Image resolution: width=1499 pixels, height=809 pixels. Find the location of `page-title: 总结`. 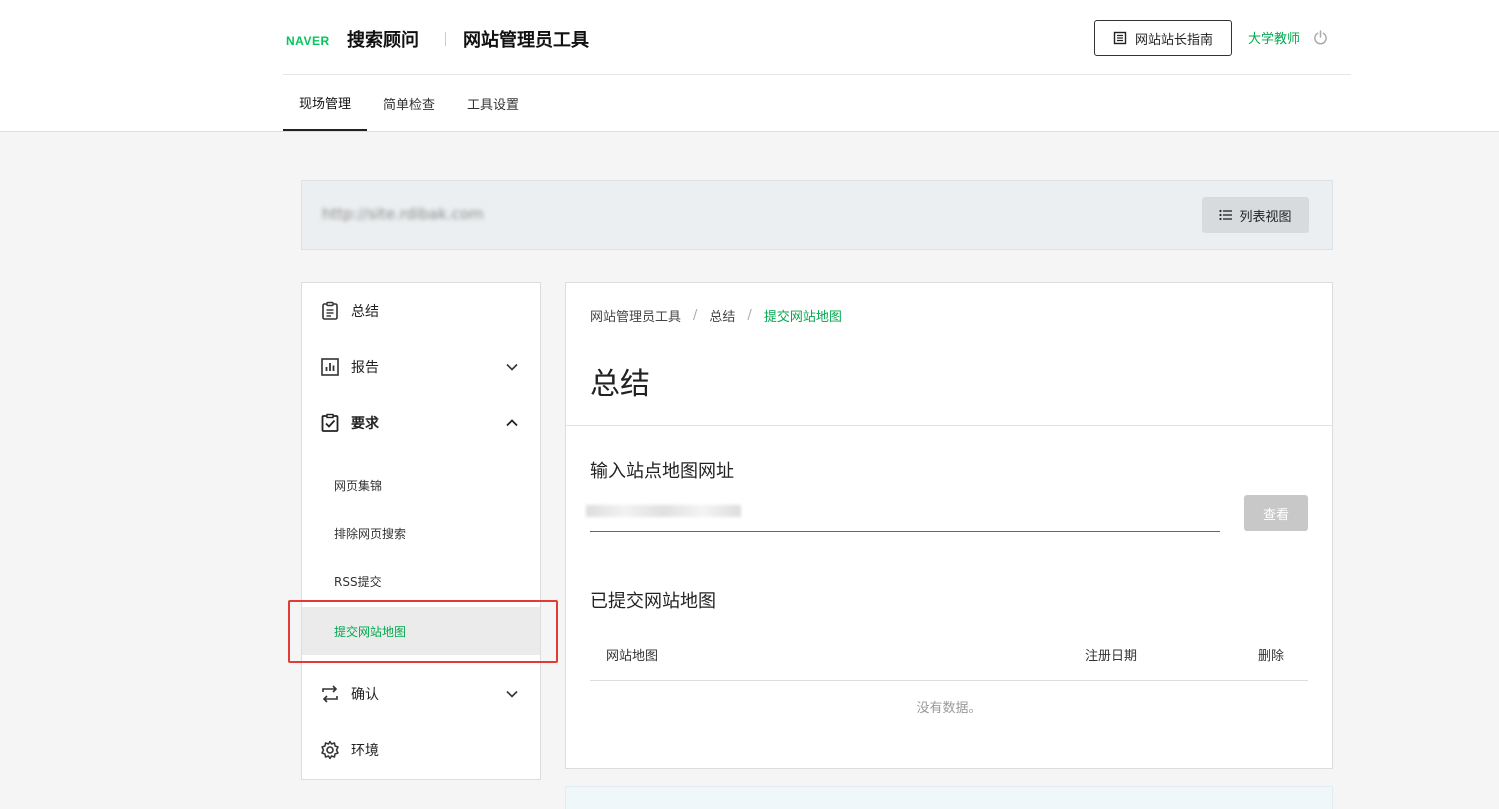

page-title: 总结 is located at coordinates (620, 384).